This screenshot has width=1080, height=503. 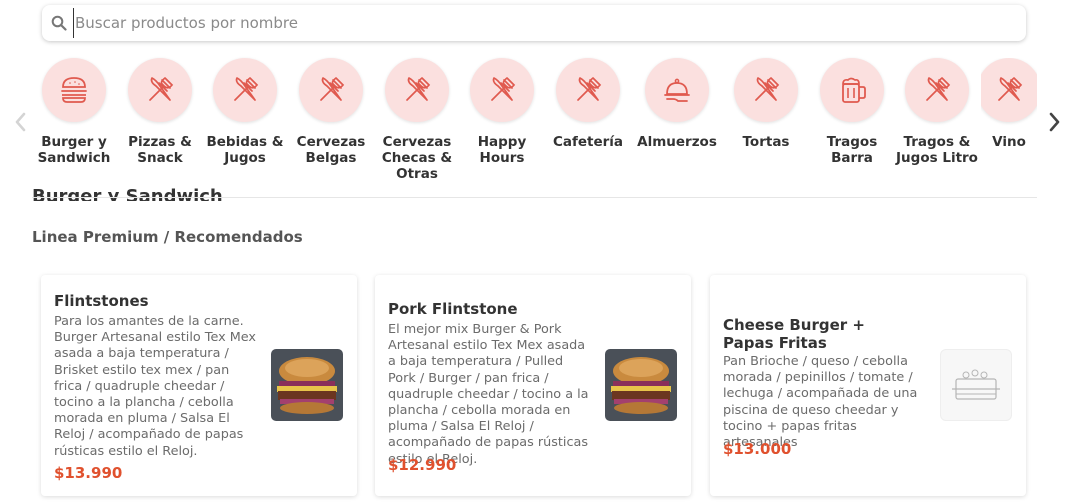 I want to click on carousel-next-button, so click(x=1055, y=122).